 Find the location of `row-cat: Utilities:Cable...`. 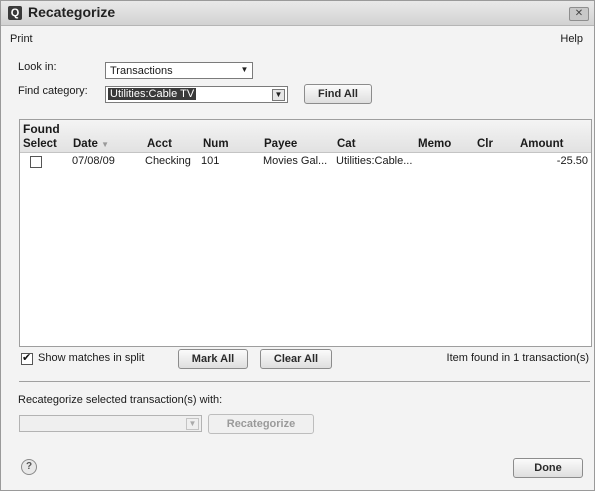

row-cat: Utilities:Cable... is located at coordinates (374, 161).